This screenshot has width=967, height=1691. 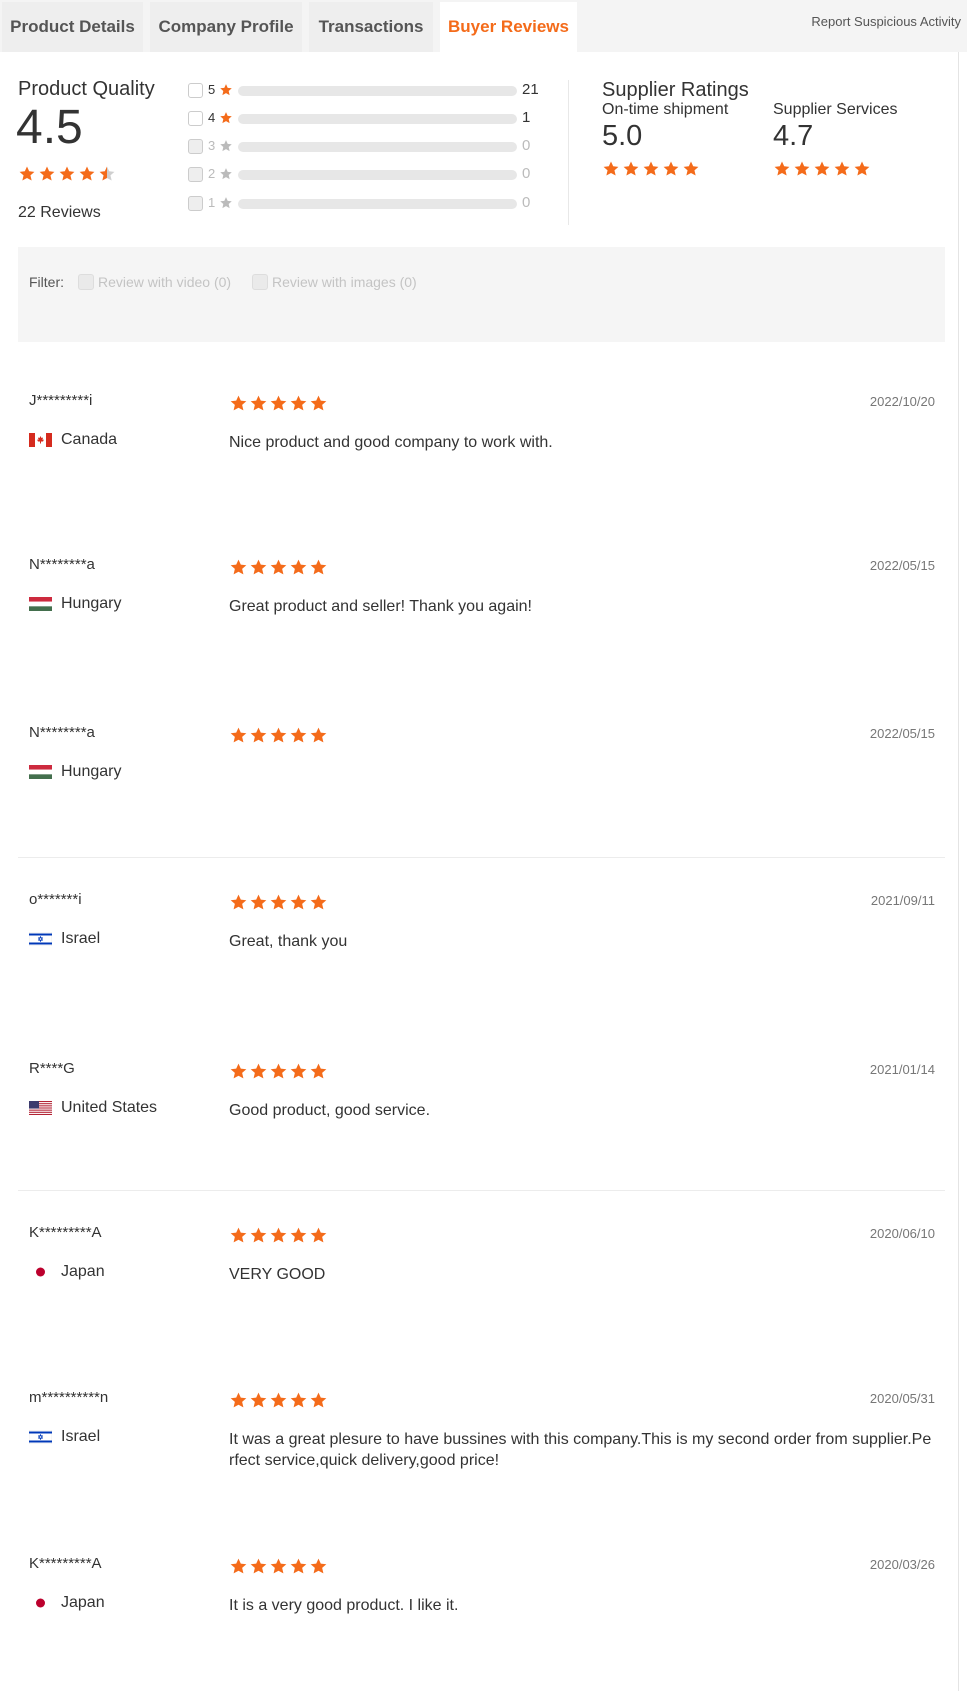 I want to click on rating-filter-4-star: 4 1, so click(x=368, y=119).